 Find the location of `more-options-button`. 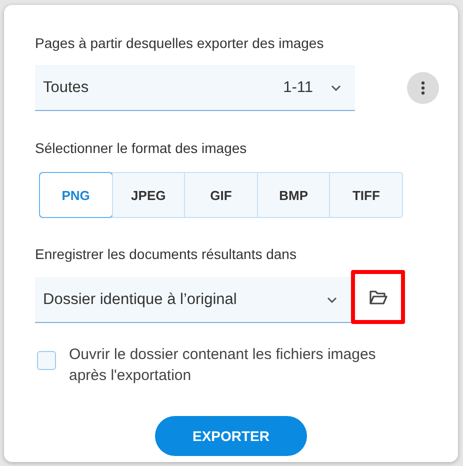

more-options-button is located at coordinates (423, 88).